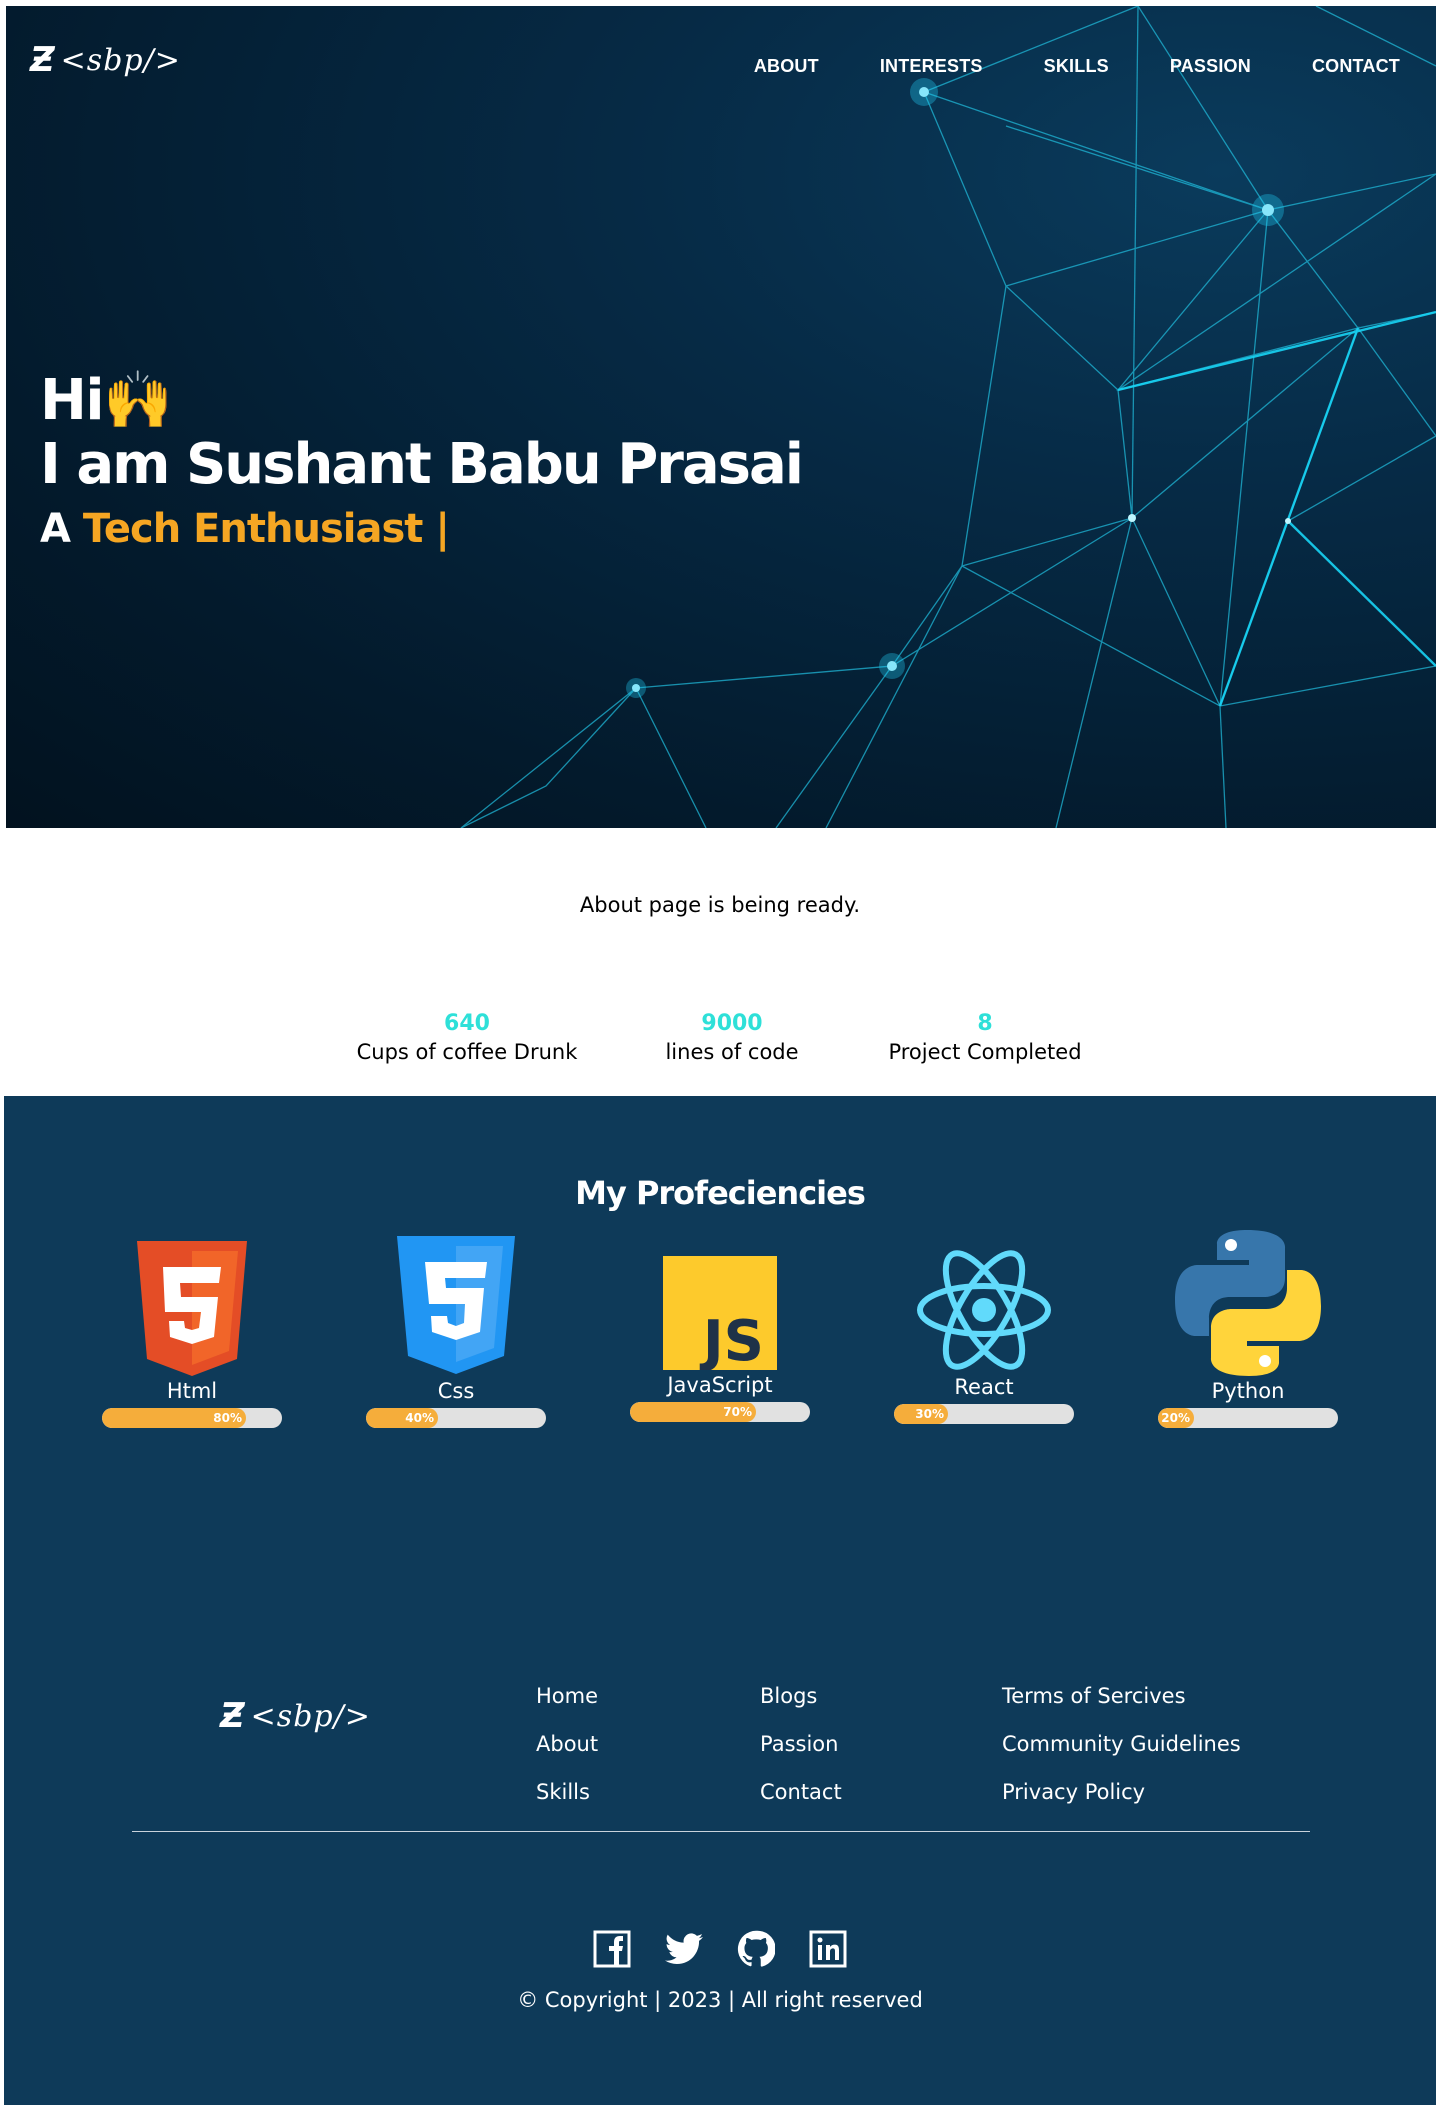 The width and height of the screenshot is (1440, 2105). I want to click on footer-link-blogs: Blogs, so click(801, 1696).